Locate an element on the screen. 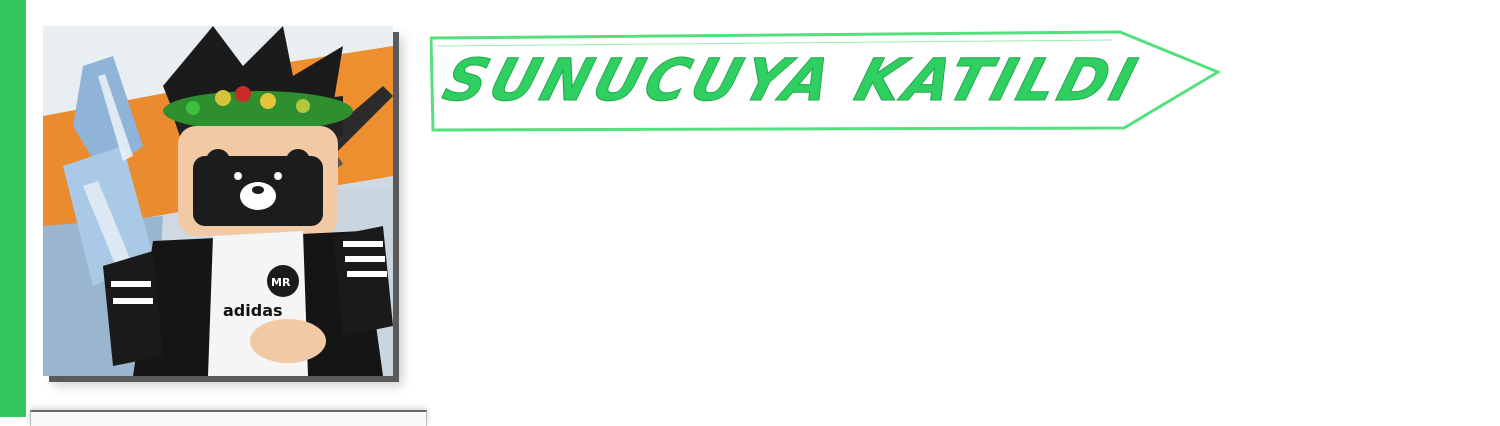  svg-text: MR is located at coordinates (281, 282).